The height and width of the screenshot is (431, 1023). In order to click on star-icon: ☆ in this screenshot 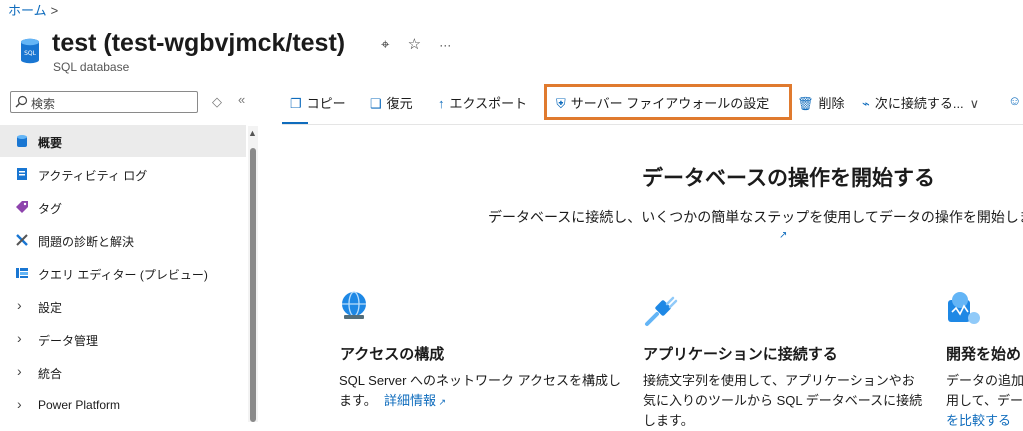, I will do `click(414, 44)`.